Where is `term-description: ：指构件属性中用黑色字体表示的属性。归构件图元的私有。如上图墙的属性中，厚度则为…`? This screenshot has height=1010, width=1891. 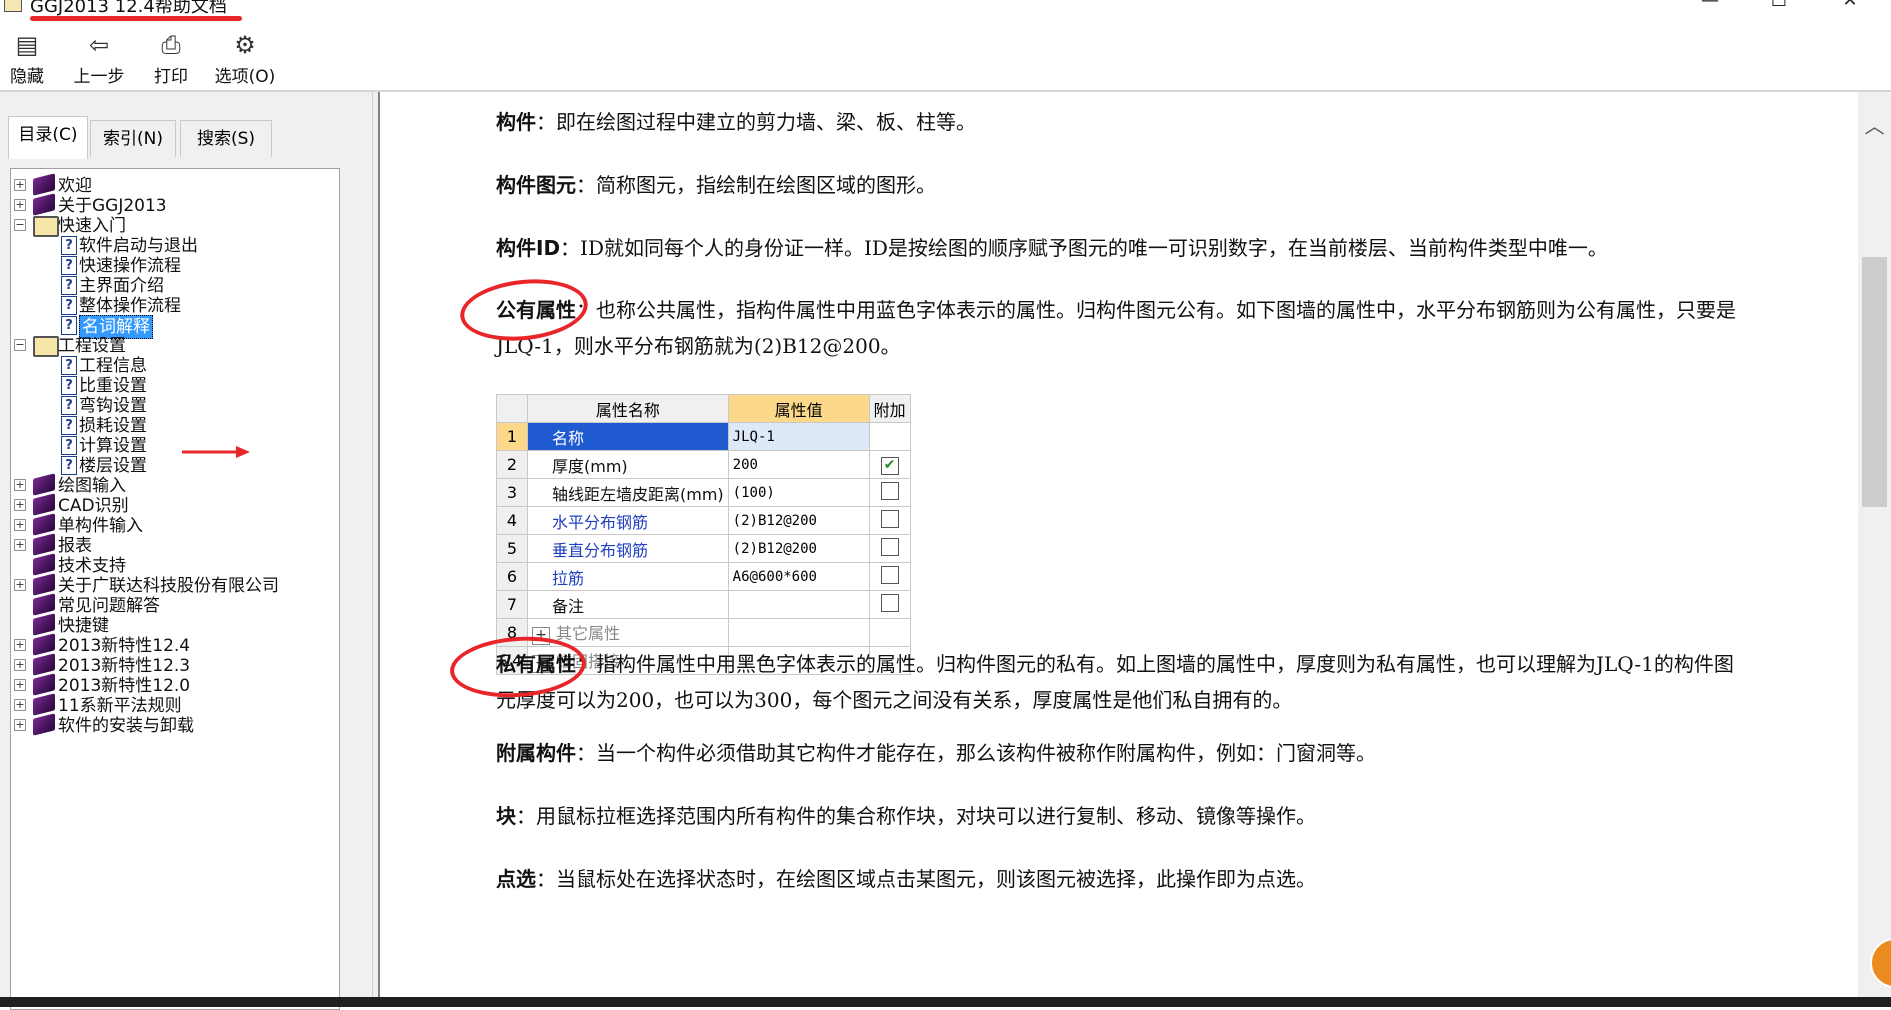
term-description: ：指构件属性中用黑色字体表示的属性。归构件图元的私有。如上图墙的属性中，厚度则为… is located at coordinates (1115, 682).